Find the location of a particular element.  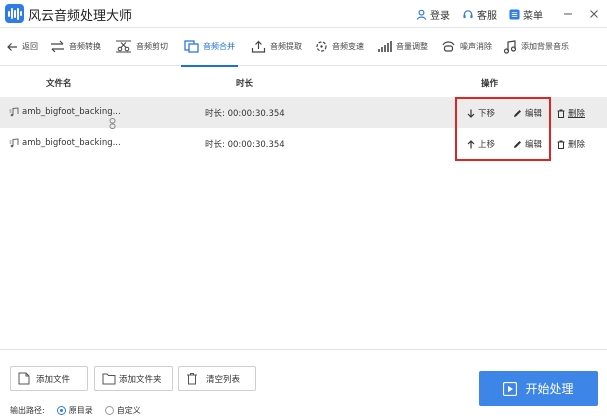

user-icon is located at coordinates (421, 14).